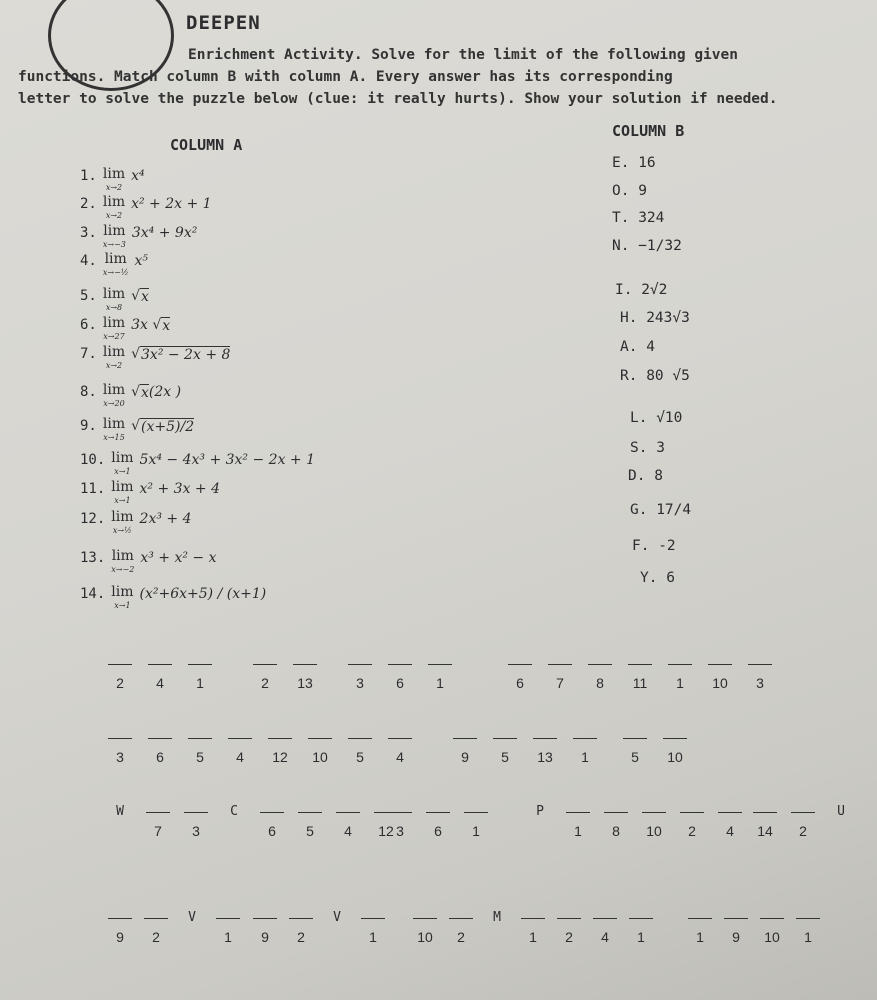 This screenshot has height=1000, width=877. Describe the element at coordinates (465, 751) in the screenshot. I see `puzzle-blank: 9` at that location.